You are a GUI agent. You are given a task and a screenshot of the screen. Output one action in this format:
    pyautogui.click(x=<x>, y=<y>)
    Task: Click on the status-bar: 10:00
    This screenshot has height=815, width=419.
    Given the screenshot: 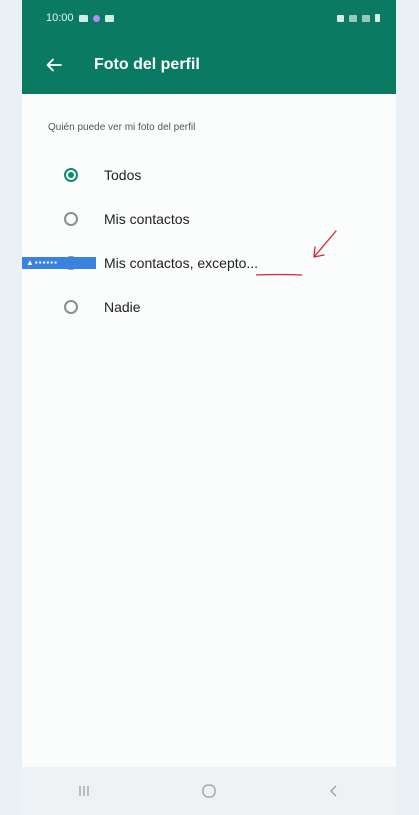 What is the action you would take?
    pyautogui.click(x=209, y=18)
    